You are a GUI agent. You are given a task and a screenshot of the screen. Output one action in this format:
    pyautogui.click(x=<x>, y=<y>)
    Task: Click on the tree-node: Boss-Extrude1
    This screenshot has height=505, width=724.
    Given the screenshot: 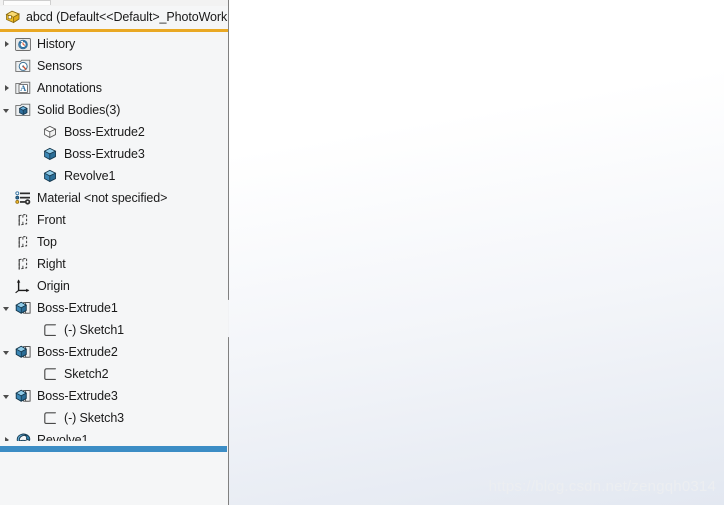 What is the action you would take?
    pyautogui.click(x=114, y=308)
    